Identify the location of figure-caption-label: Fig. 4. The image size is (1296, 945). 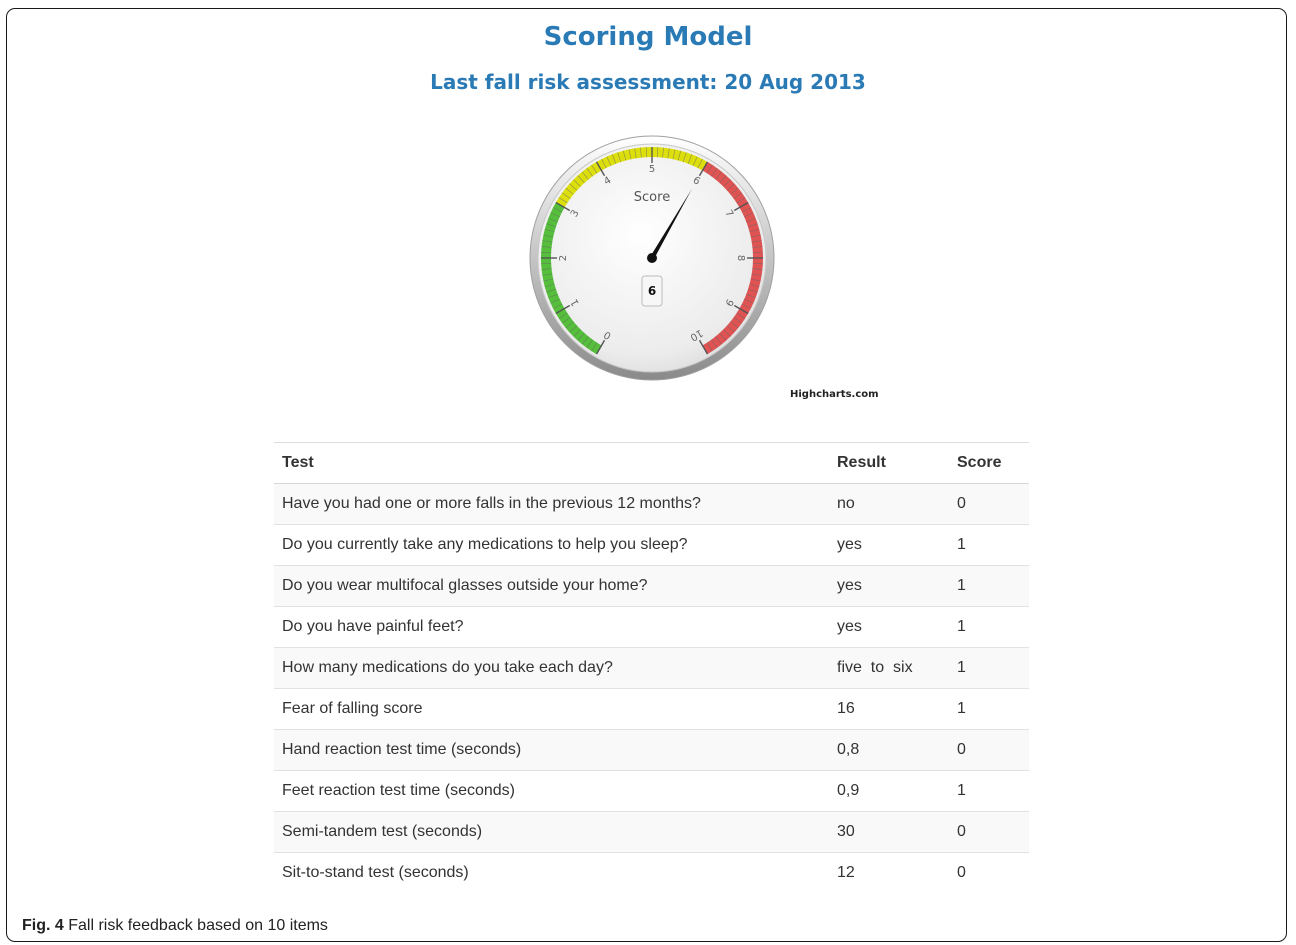
(43, 925).